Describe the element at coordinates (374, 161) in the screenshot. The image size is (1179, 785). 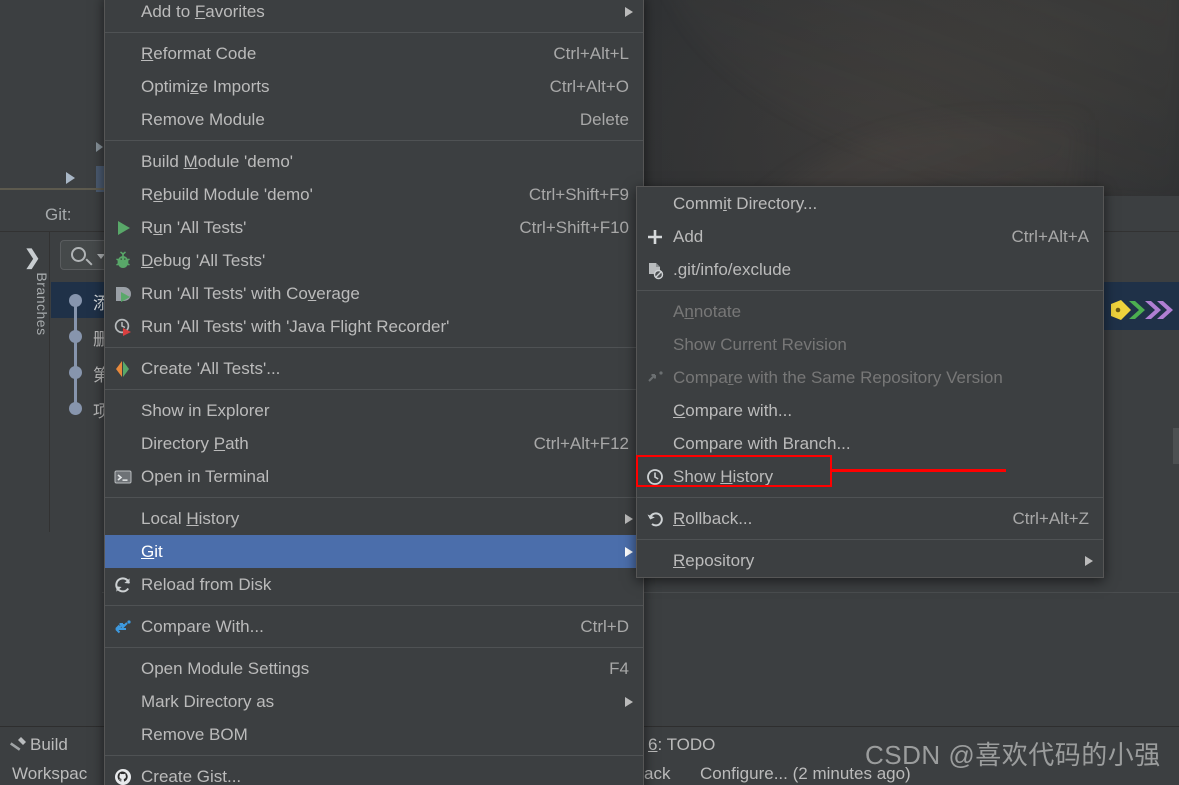
I see `menu-item-build-module-demo: Build Module 'demo'` at that location.